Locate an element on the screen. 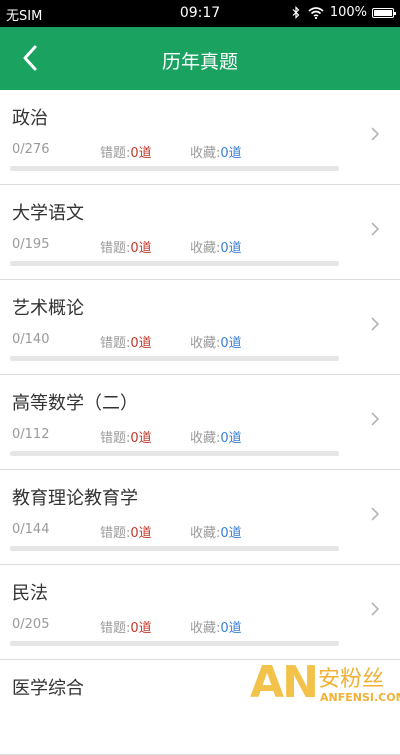 The width and height of the screenshot is (400, 755). progress-count: 0/195 is located at coordinates (31, 244).